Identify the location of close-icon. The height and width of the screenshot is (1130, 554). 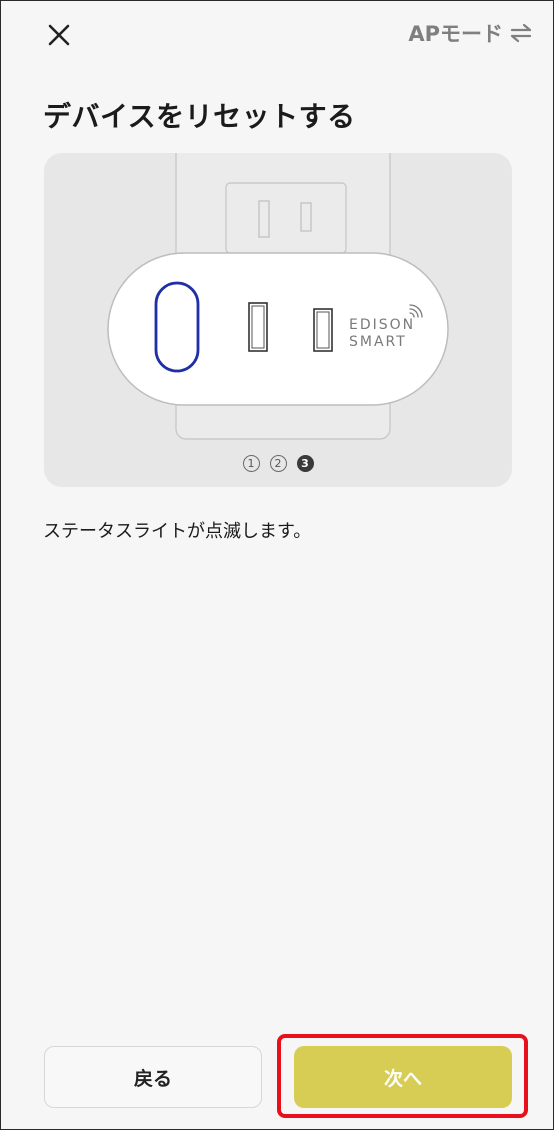
(59, 35).